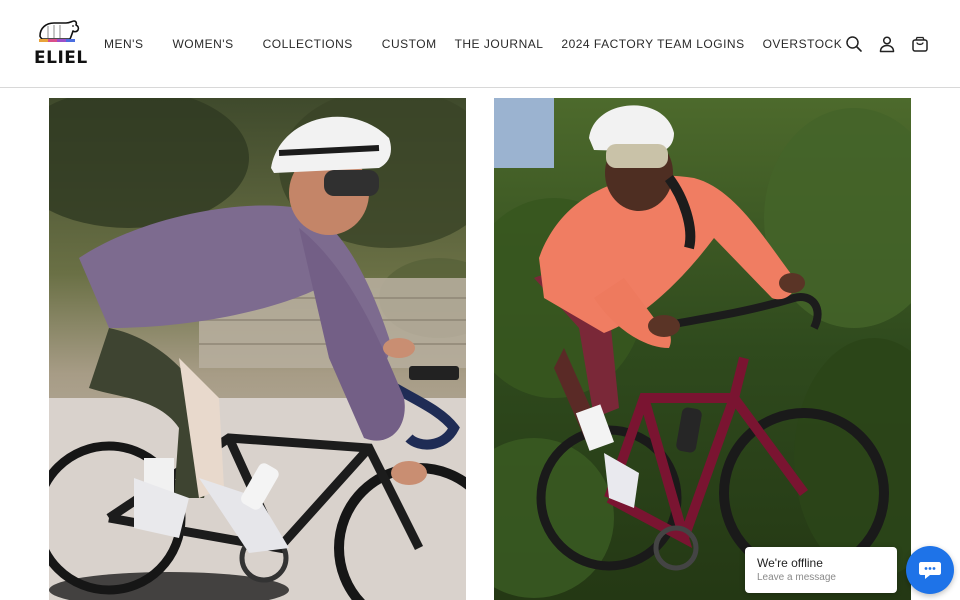 The width and height of the screenshot is (960, 600). I want to click on nav-item-factory-team-logins: 2024 FACTORY TEAM LOGINS, so click(652, 44).